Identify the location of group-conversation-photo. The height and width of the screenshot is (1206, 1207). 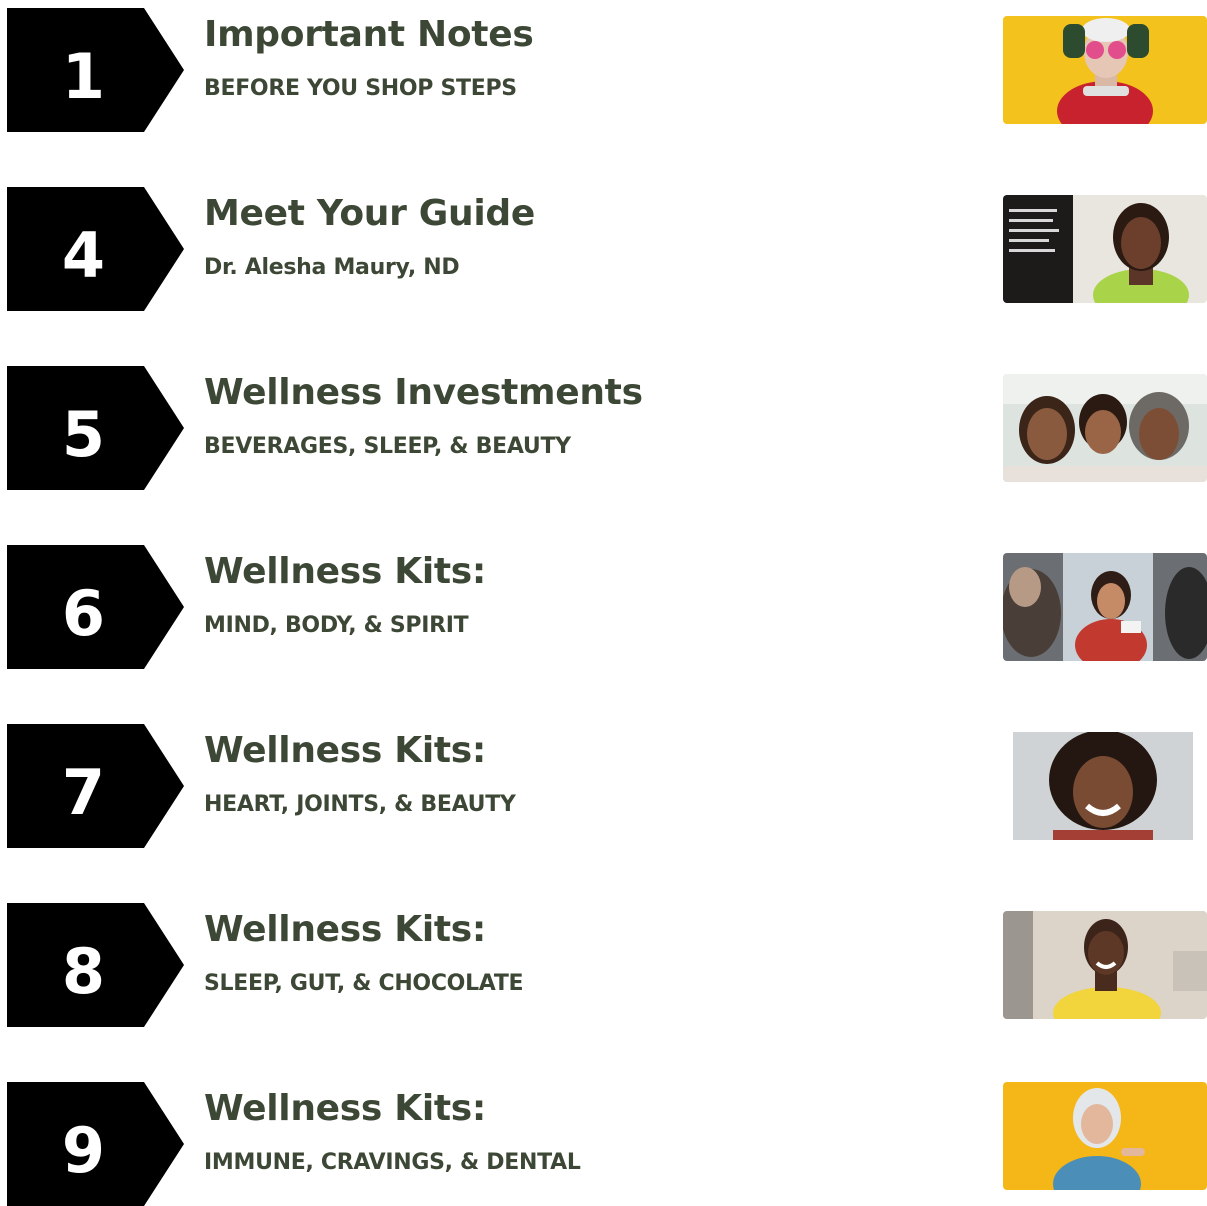
(1105, 607).